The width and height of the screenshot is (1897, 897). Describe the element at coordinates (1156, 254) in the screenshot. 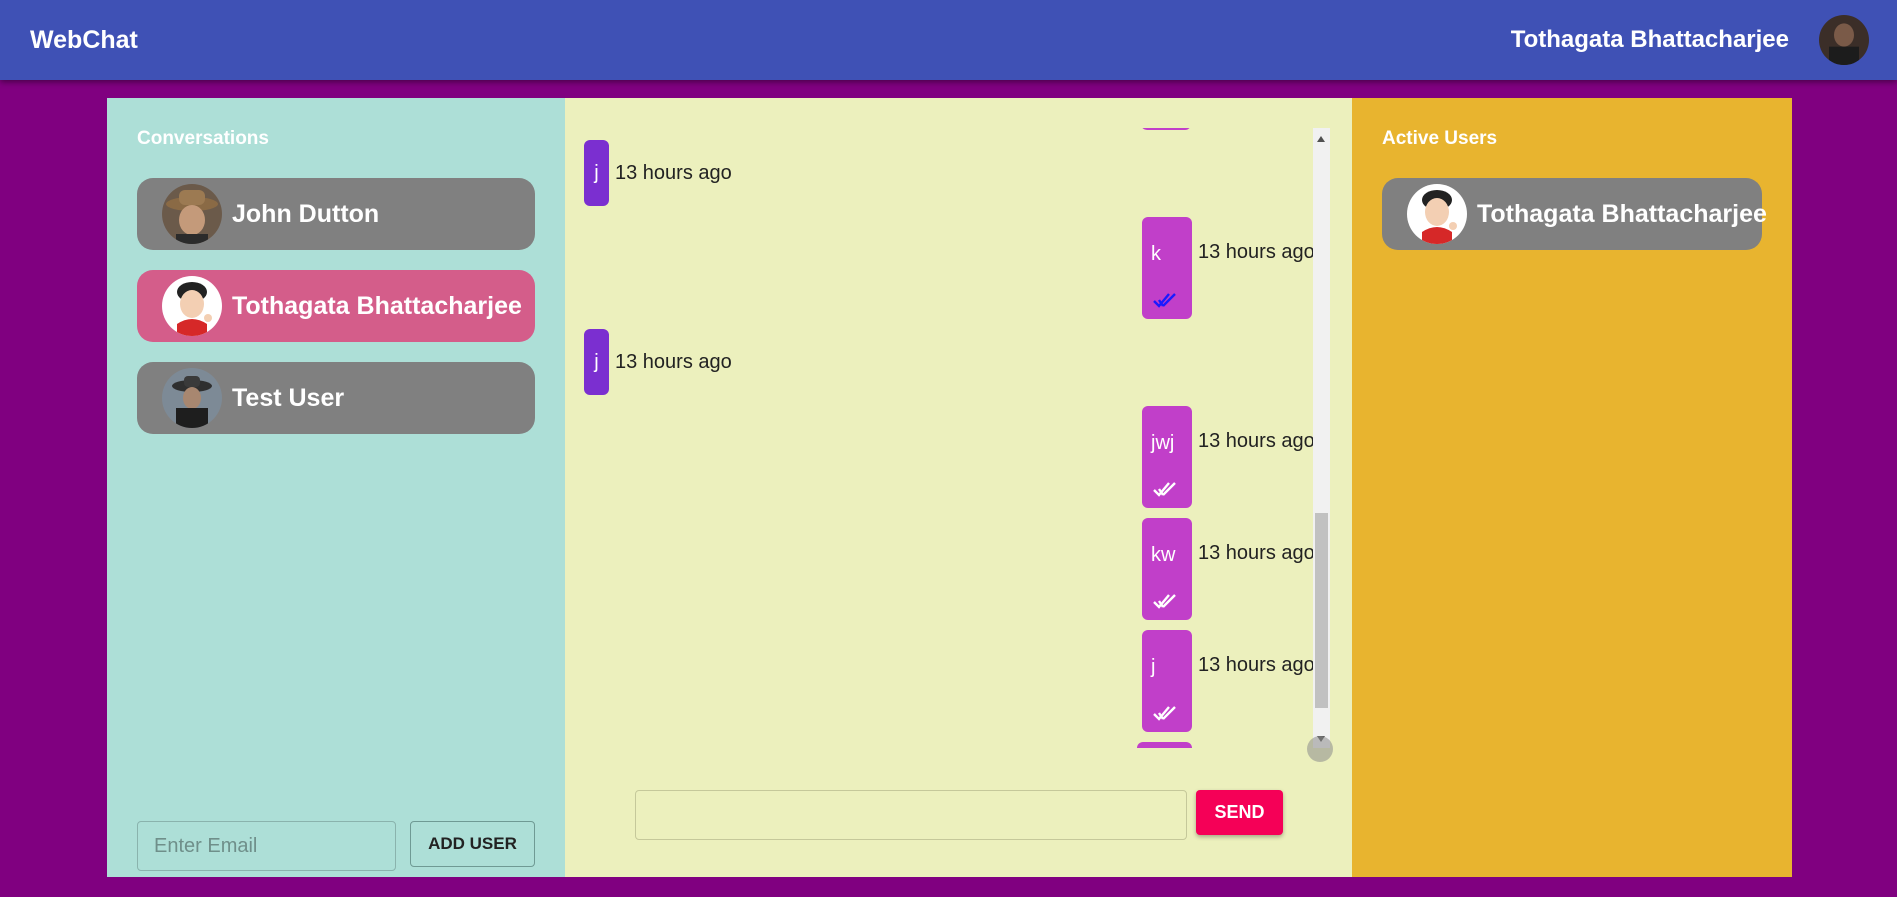

I see `message-text: k` at that location.